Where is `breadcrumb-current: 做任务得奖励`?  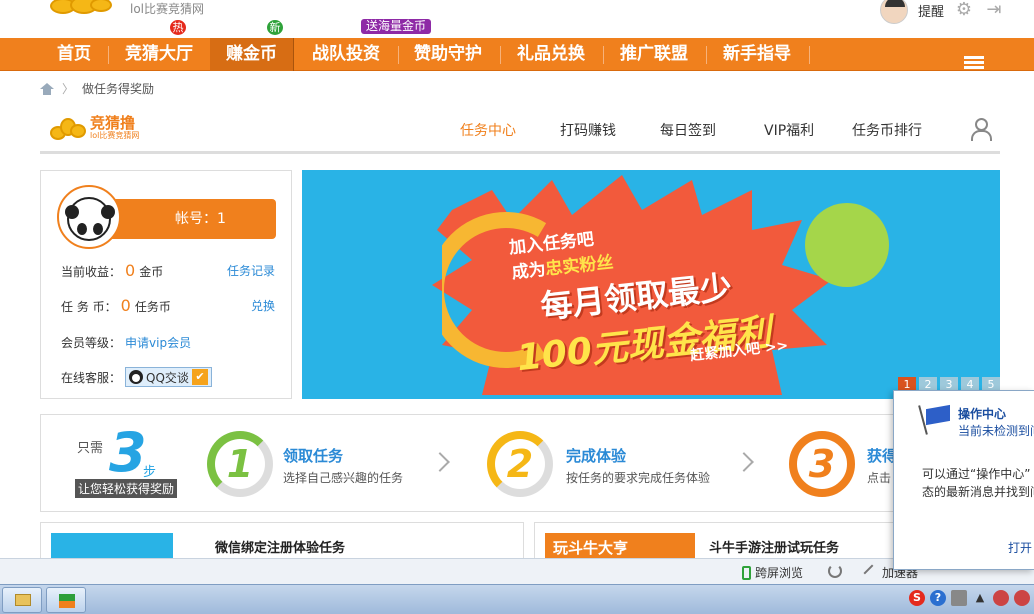 breadcrumb-current: 做任务得奖励 is located at coordinates (118, 89).